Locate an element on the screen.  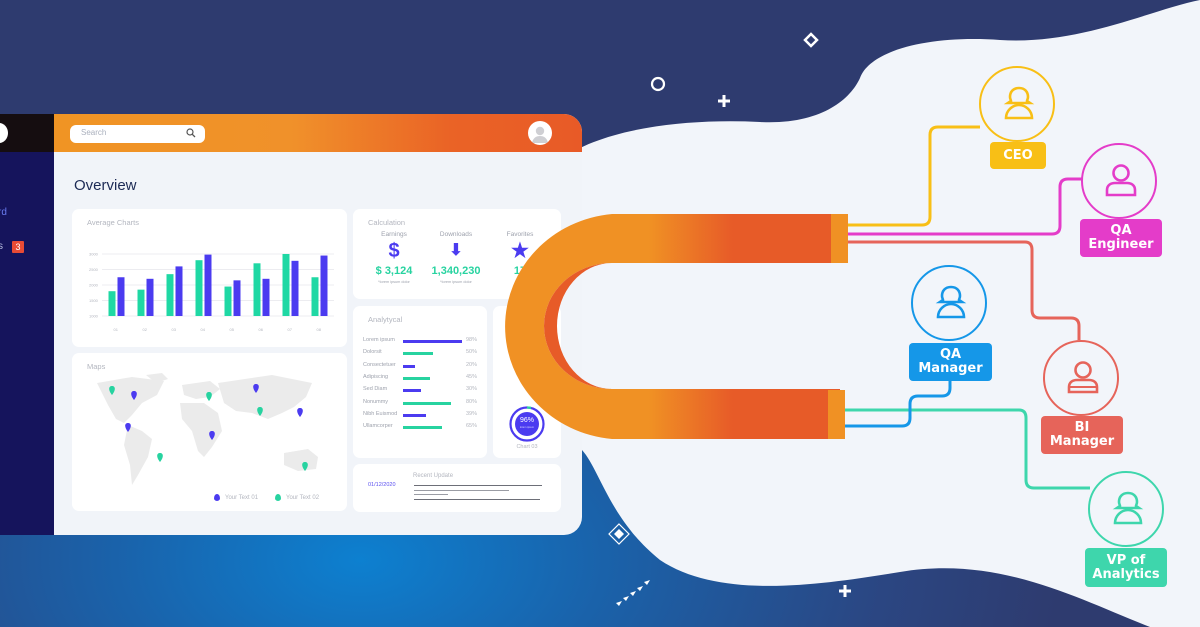
stat-label: Earnings is located at coordinates (394, 234).